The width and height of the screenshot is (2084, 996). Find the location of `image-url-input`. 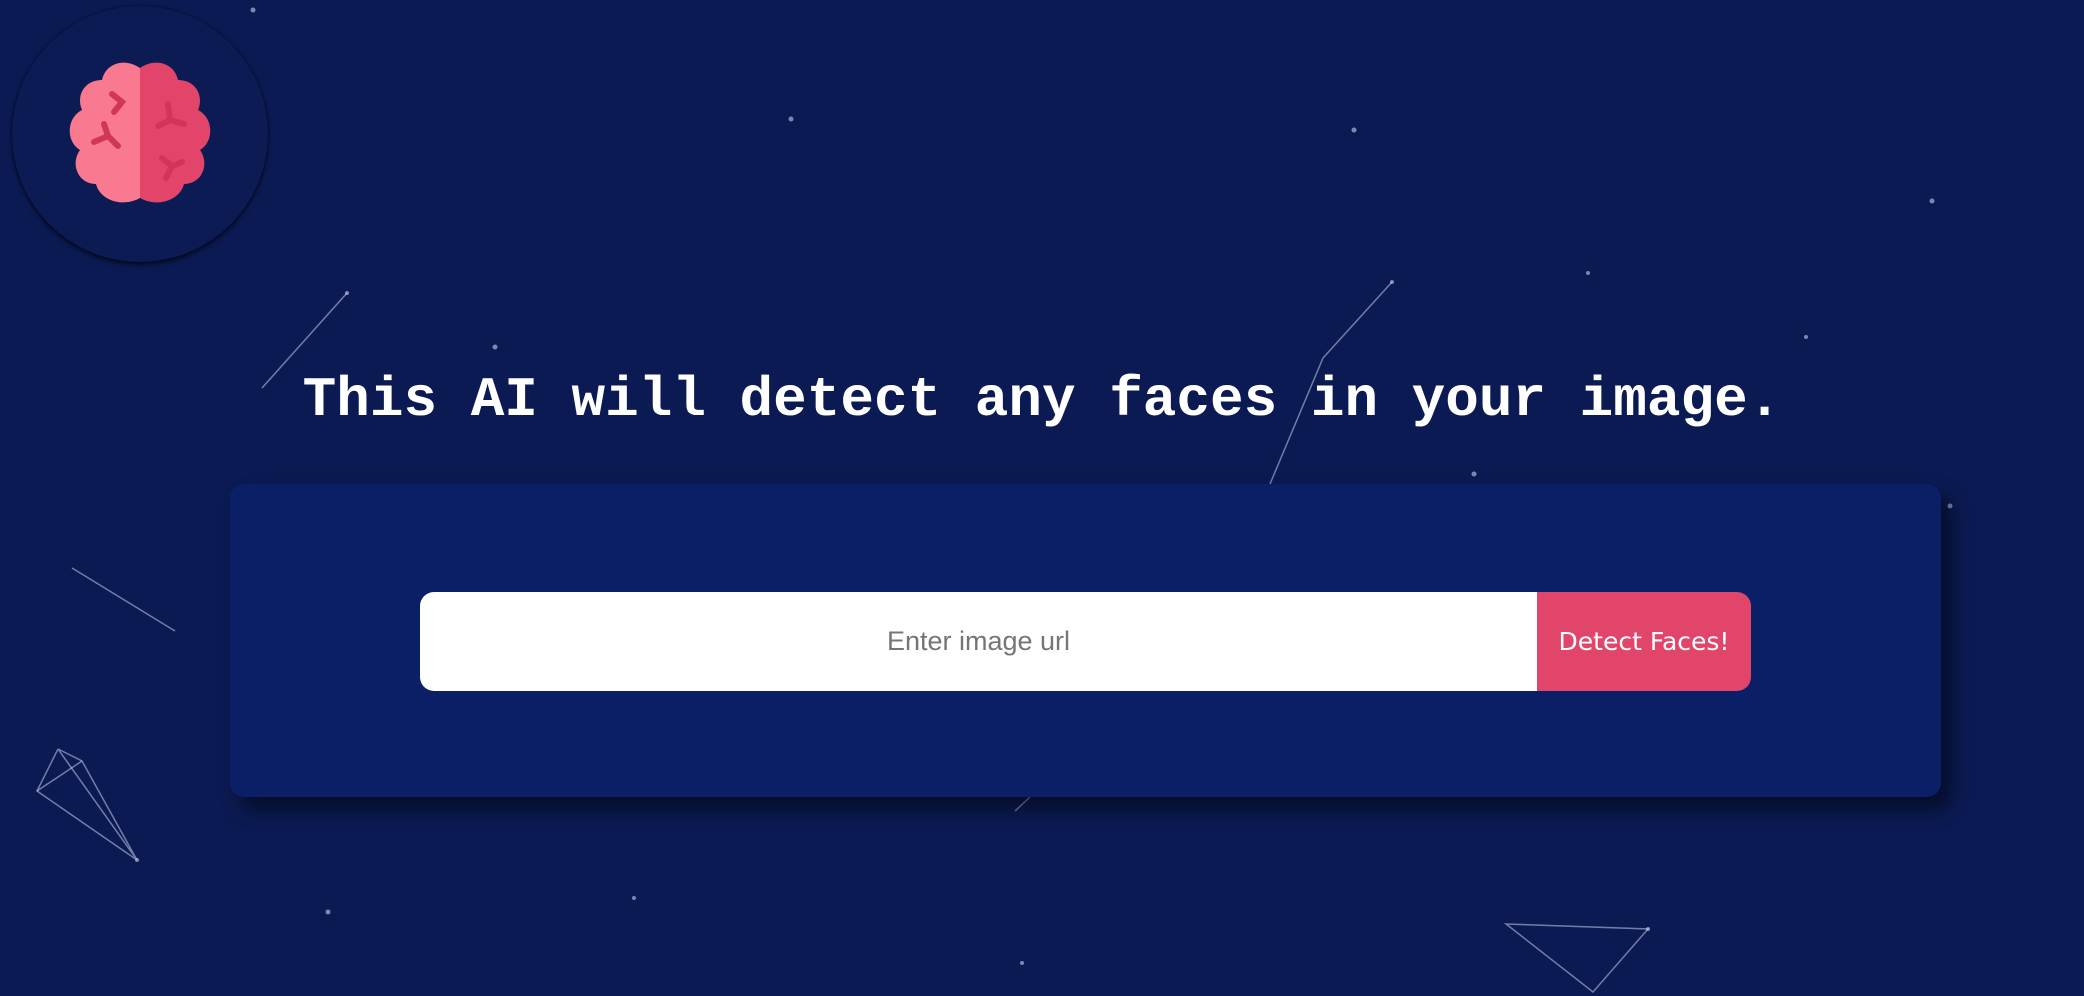

image-url-input is located at coordinates (978, 641).